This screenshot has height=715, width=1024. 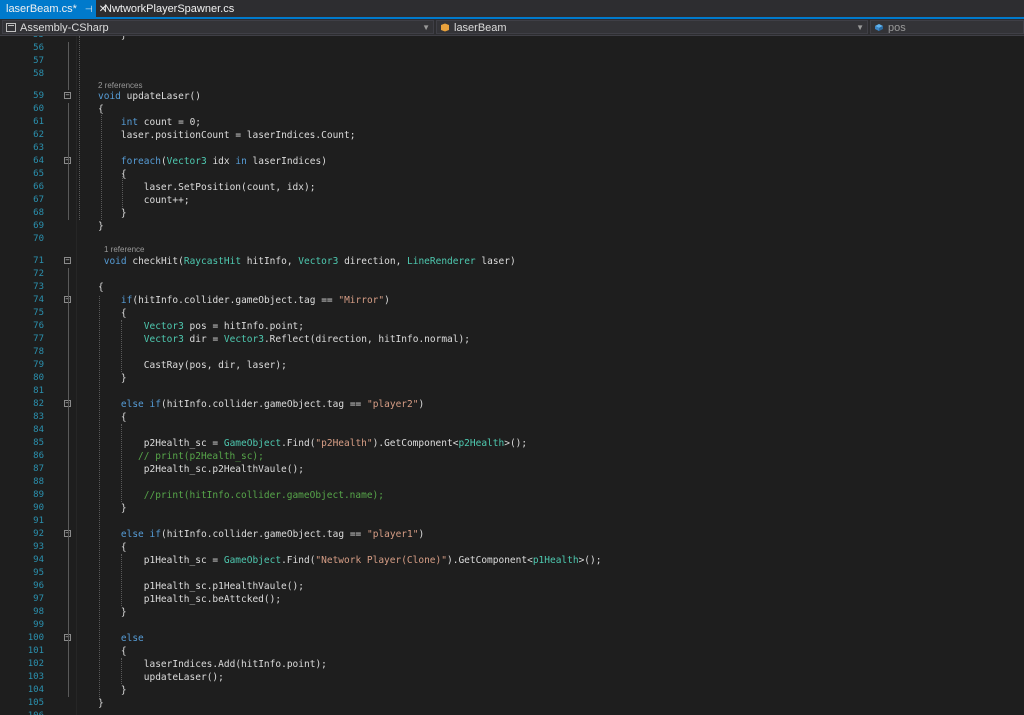 I want to click on line-number: 91, so click(x=38, y=521).